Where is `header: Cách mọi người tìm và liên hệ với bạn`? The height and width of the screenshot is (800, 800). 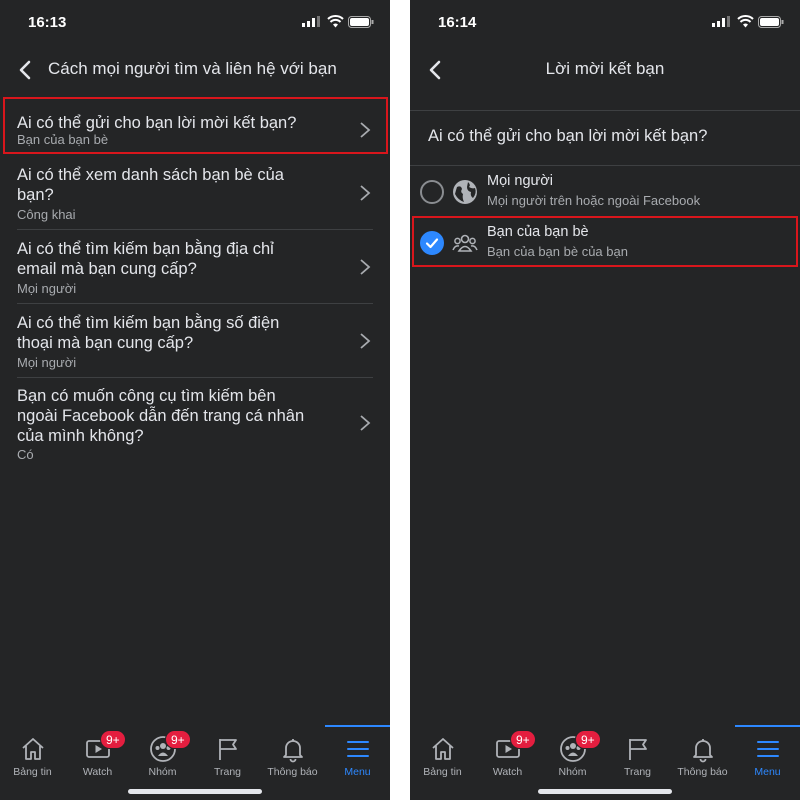 header: Cách mọi người tìm và liên hệ với bạn is located at coordinates (195, 70).